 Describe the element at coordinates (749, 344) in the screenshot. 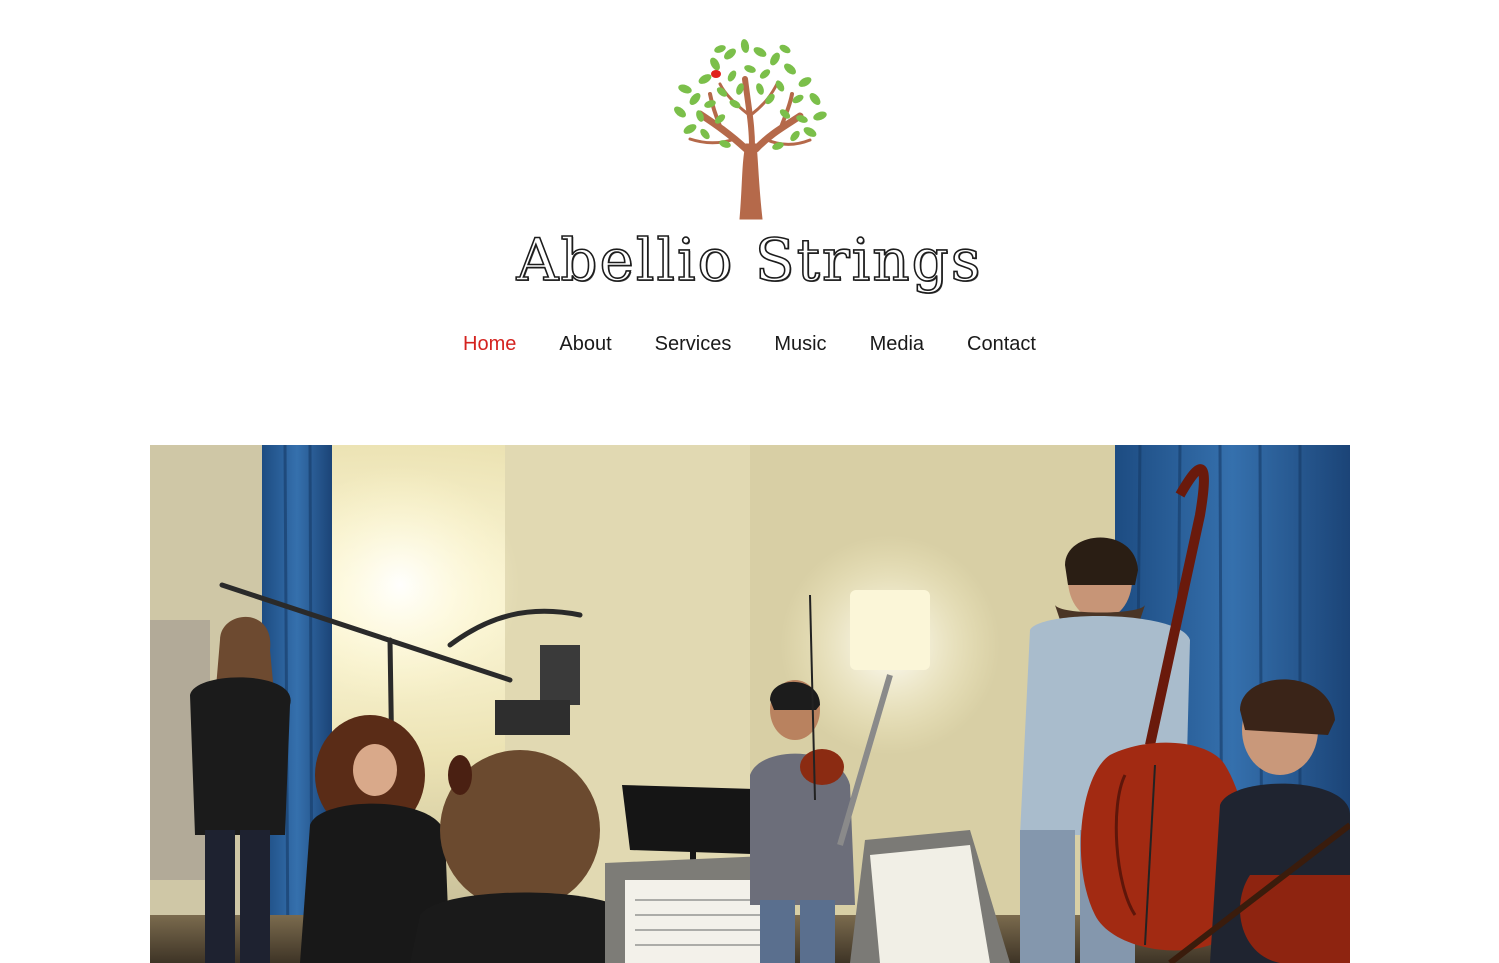

I see `main-nav: Home About Services Music Media Contact` at that location.